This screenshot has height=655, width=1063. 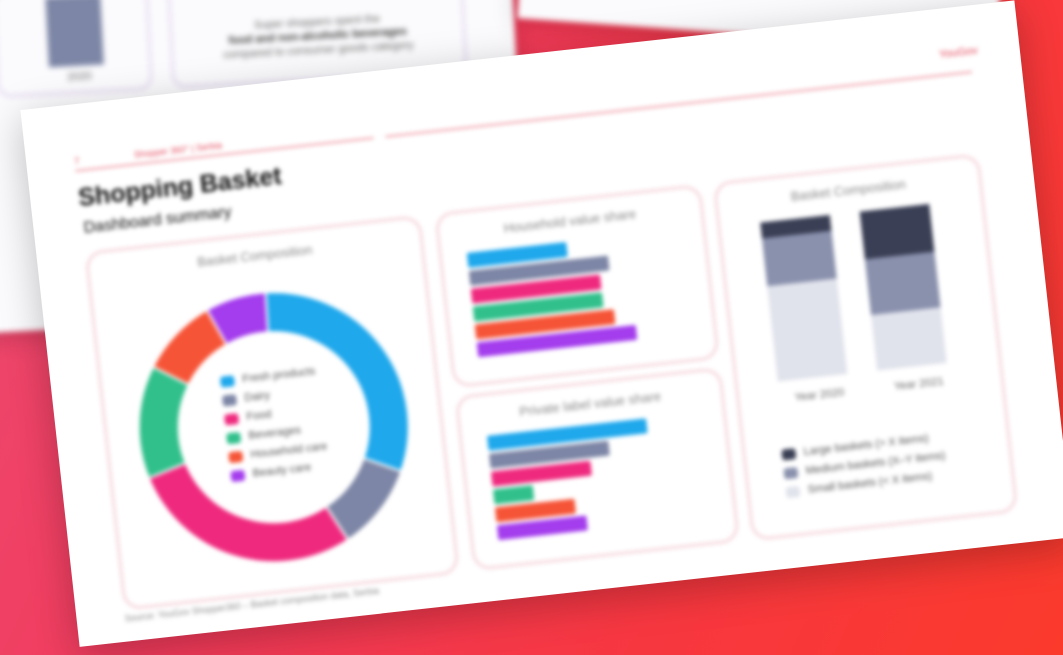 What do you see at coordinates (278, 375) in the screenshot?
I see `legend-label: Fresh products` at bounding box center [278, 375].